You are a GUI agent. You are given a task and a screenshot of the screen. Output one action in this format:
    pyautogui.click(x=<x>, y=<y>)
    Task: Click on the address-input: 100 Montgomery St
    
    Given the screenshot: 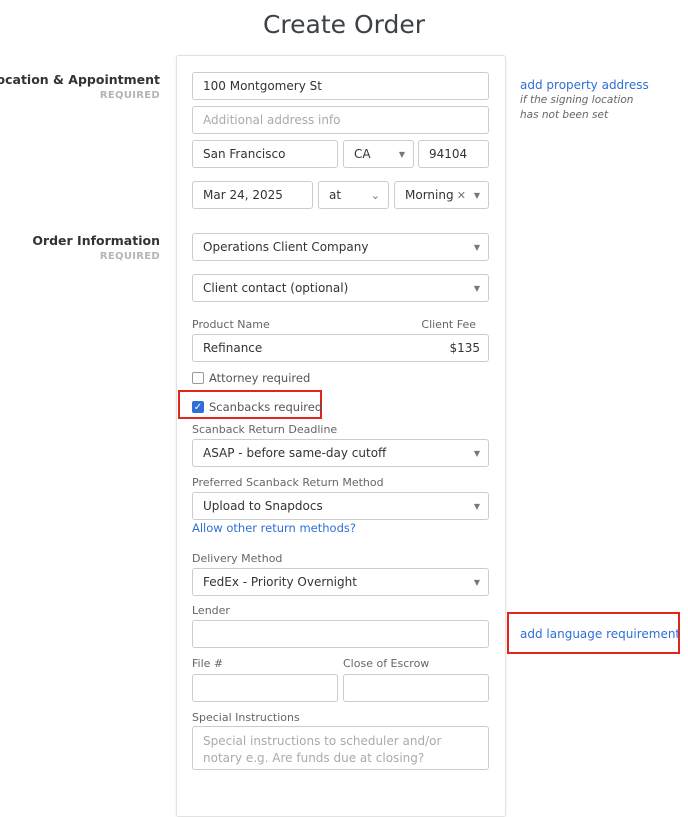 What is the action you would take?
    pyautogui.click(x=340, y=86)
    